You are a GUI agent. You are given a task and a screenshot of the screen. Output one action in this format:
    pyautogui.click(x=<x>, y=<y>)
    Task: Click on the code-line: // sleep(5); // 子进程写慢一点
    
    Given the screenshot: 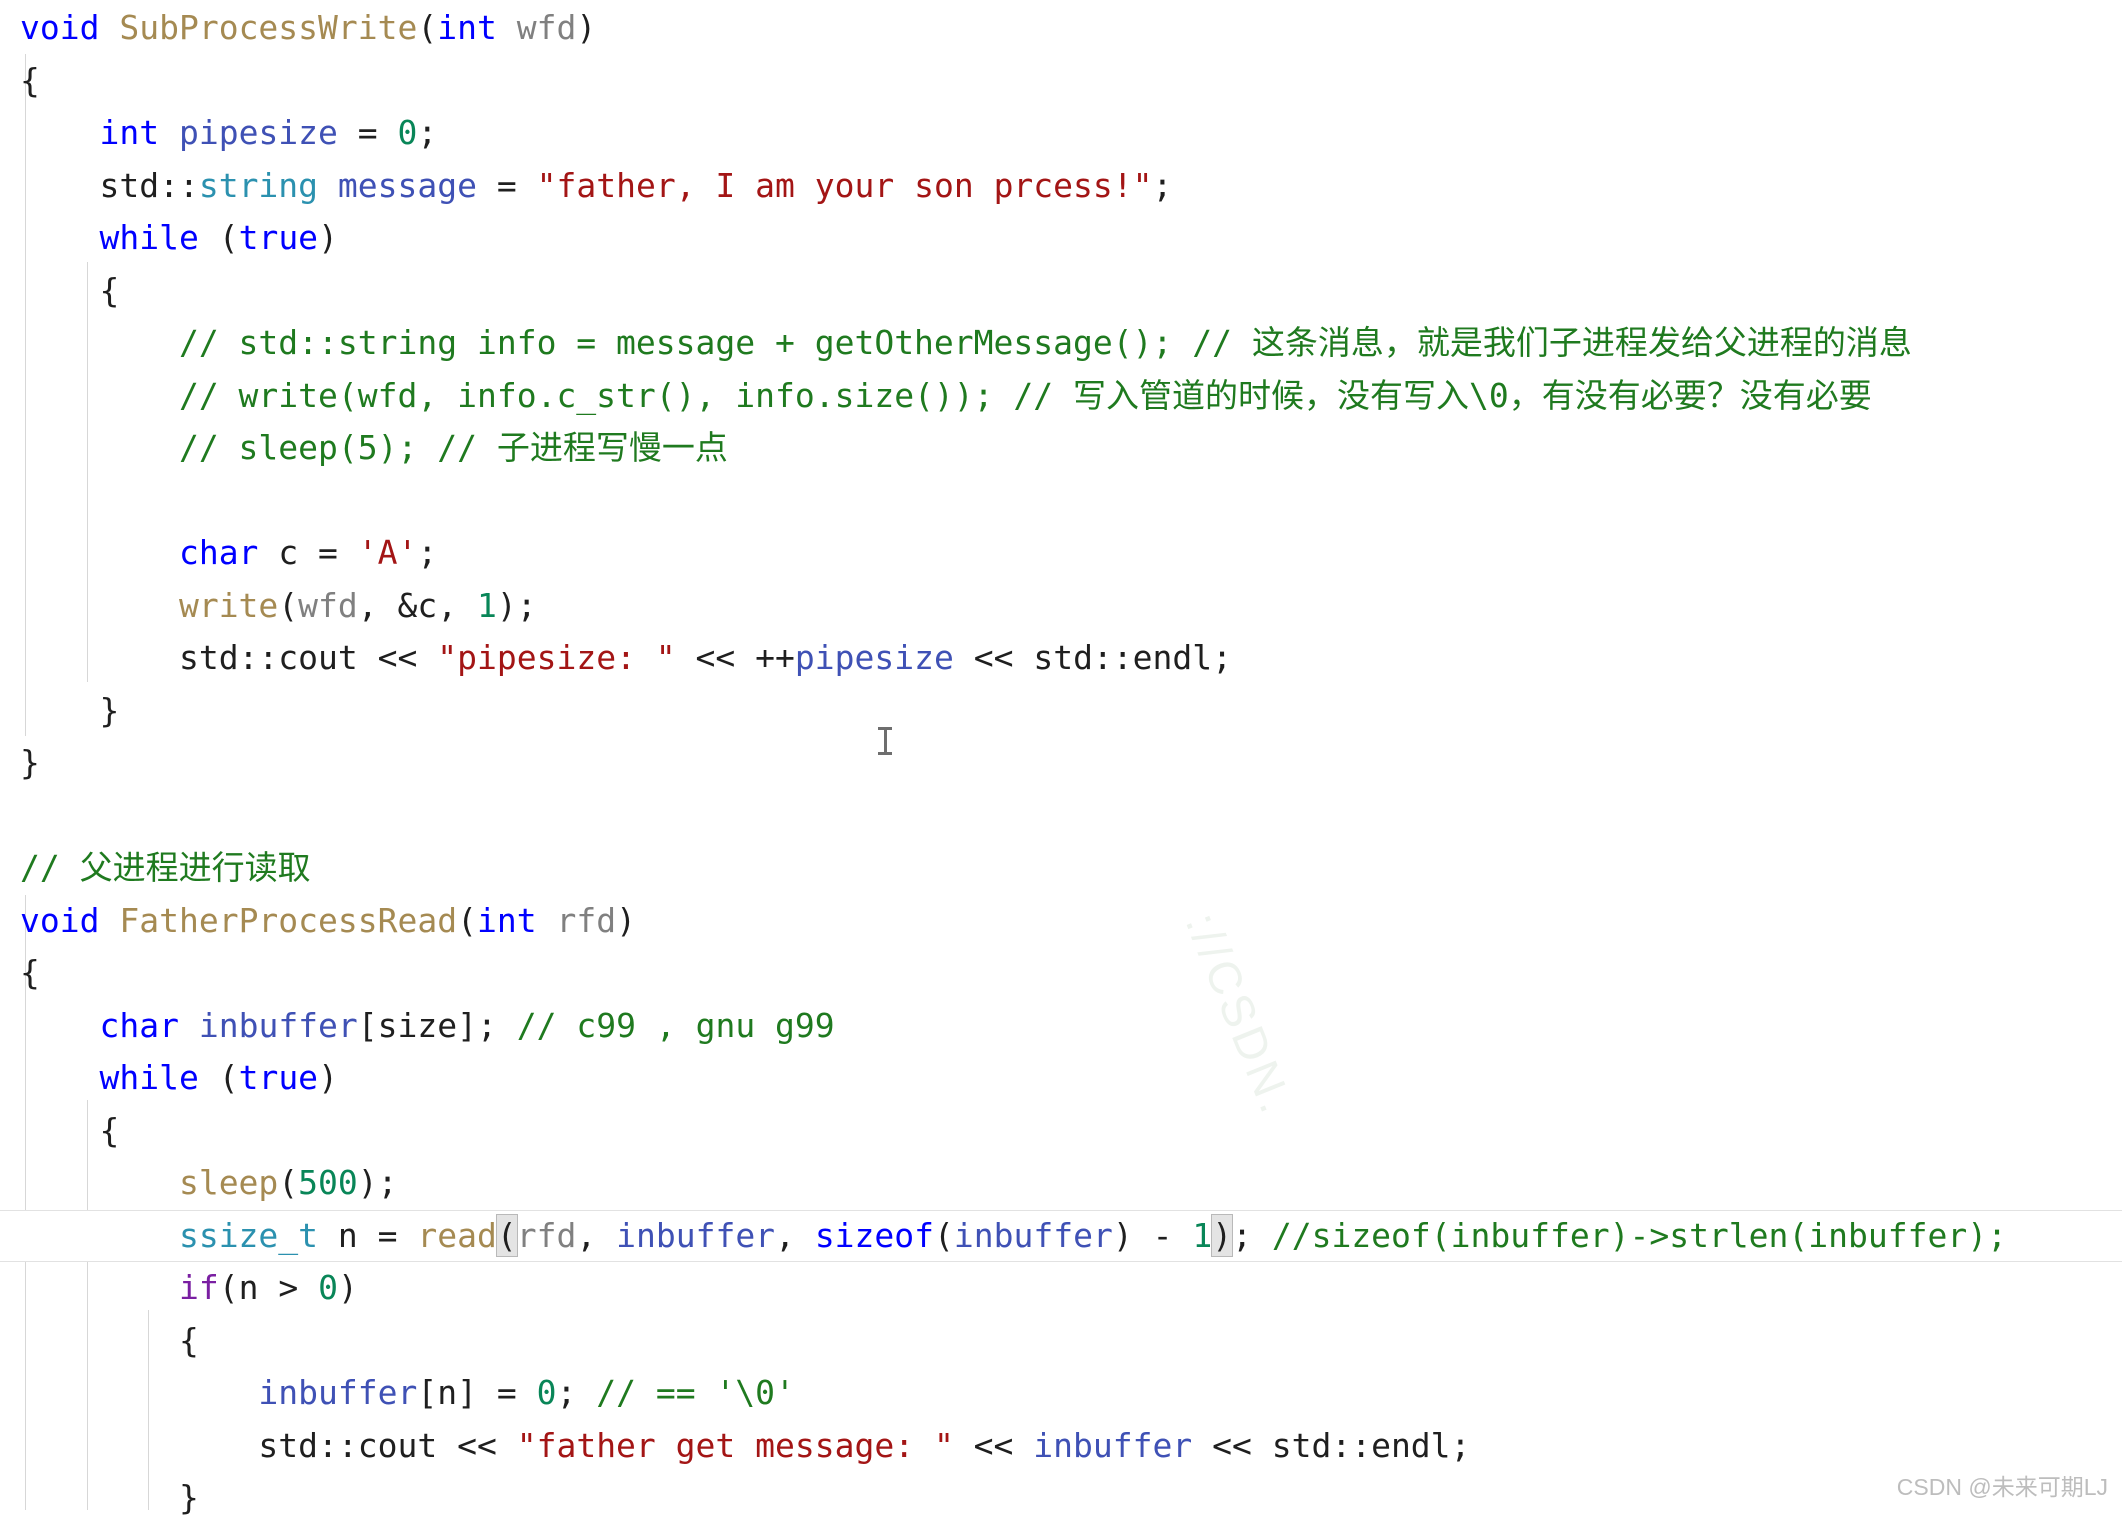 What is the action you would take?
    pyautogui.click(x=1061, y=448)
    